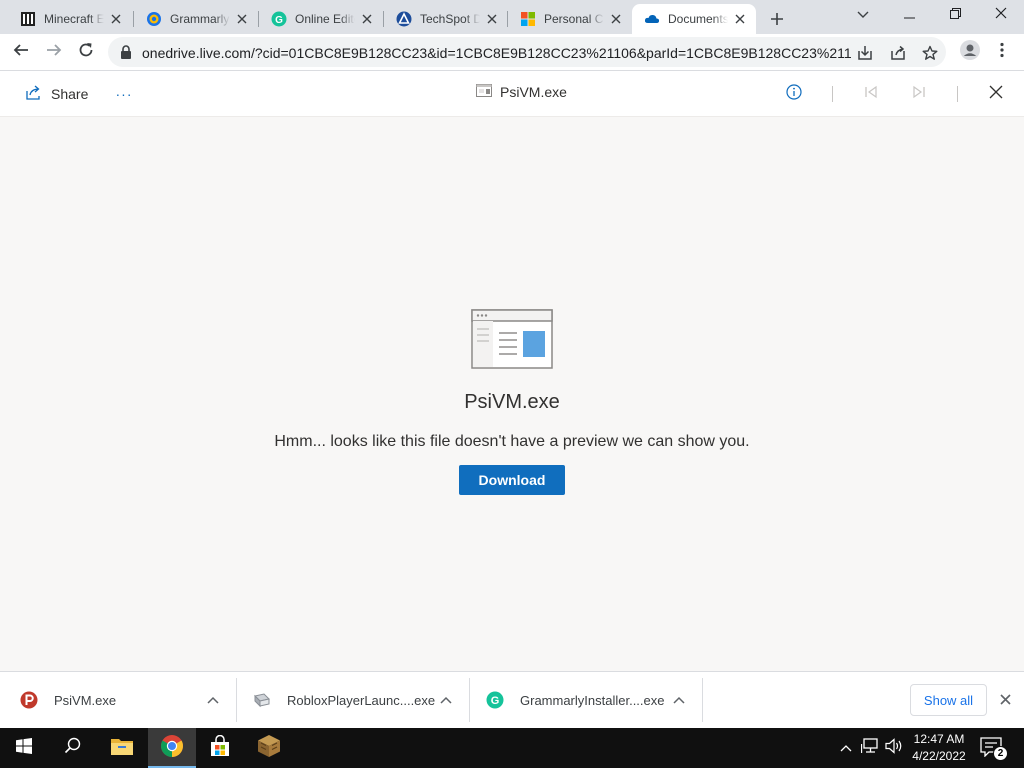 The width and height of the screenshot is (1024, 768). I want to click on tab-documents: Documents, so click(694, 19).